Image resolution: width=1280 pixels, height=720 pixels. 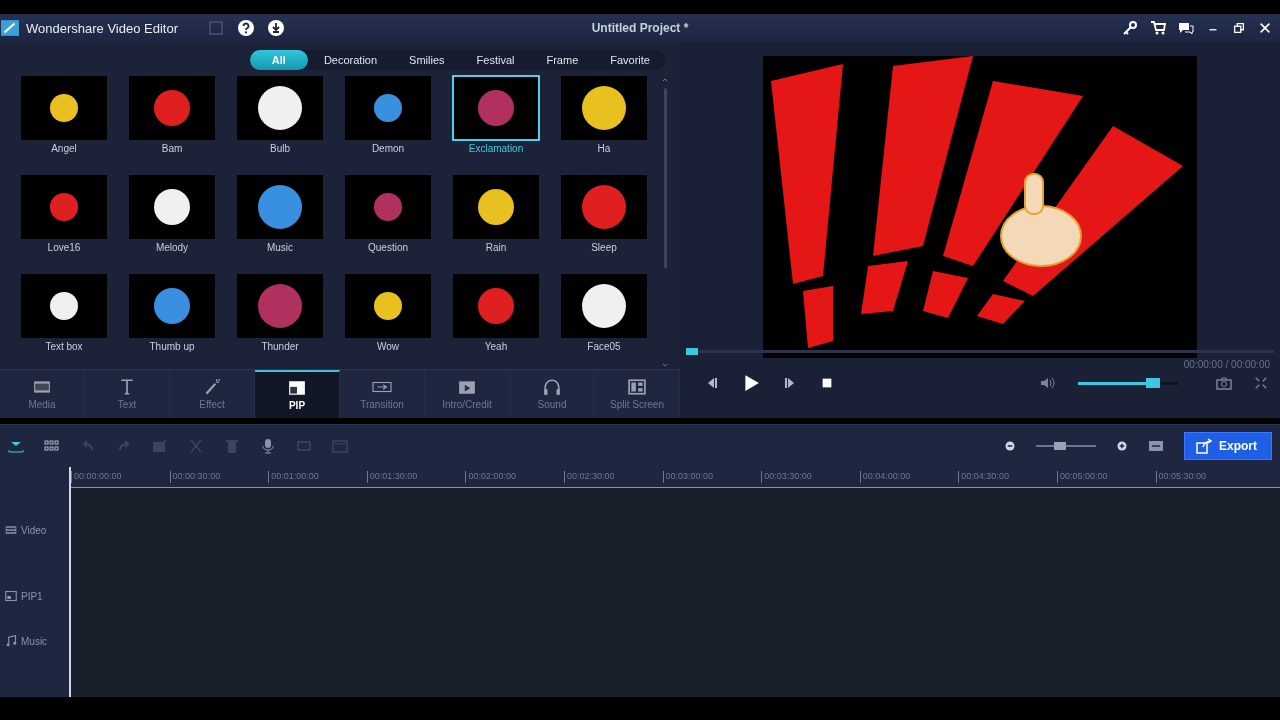 What do you see at coordinates (280, 123) in the screenshot?
I see `sticker-item: Bulb` at bounding box center [280, 123].